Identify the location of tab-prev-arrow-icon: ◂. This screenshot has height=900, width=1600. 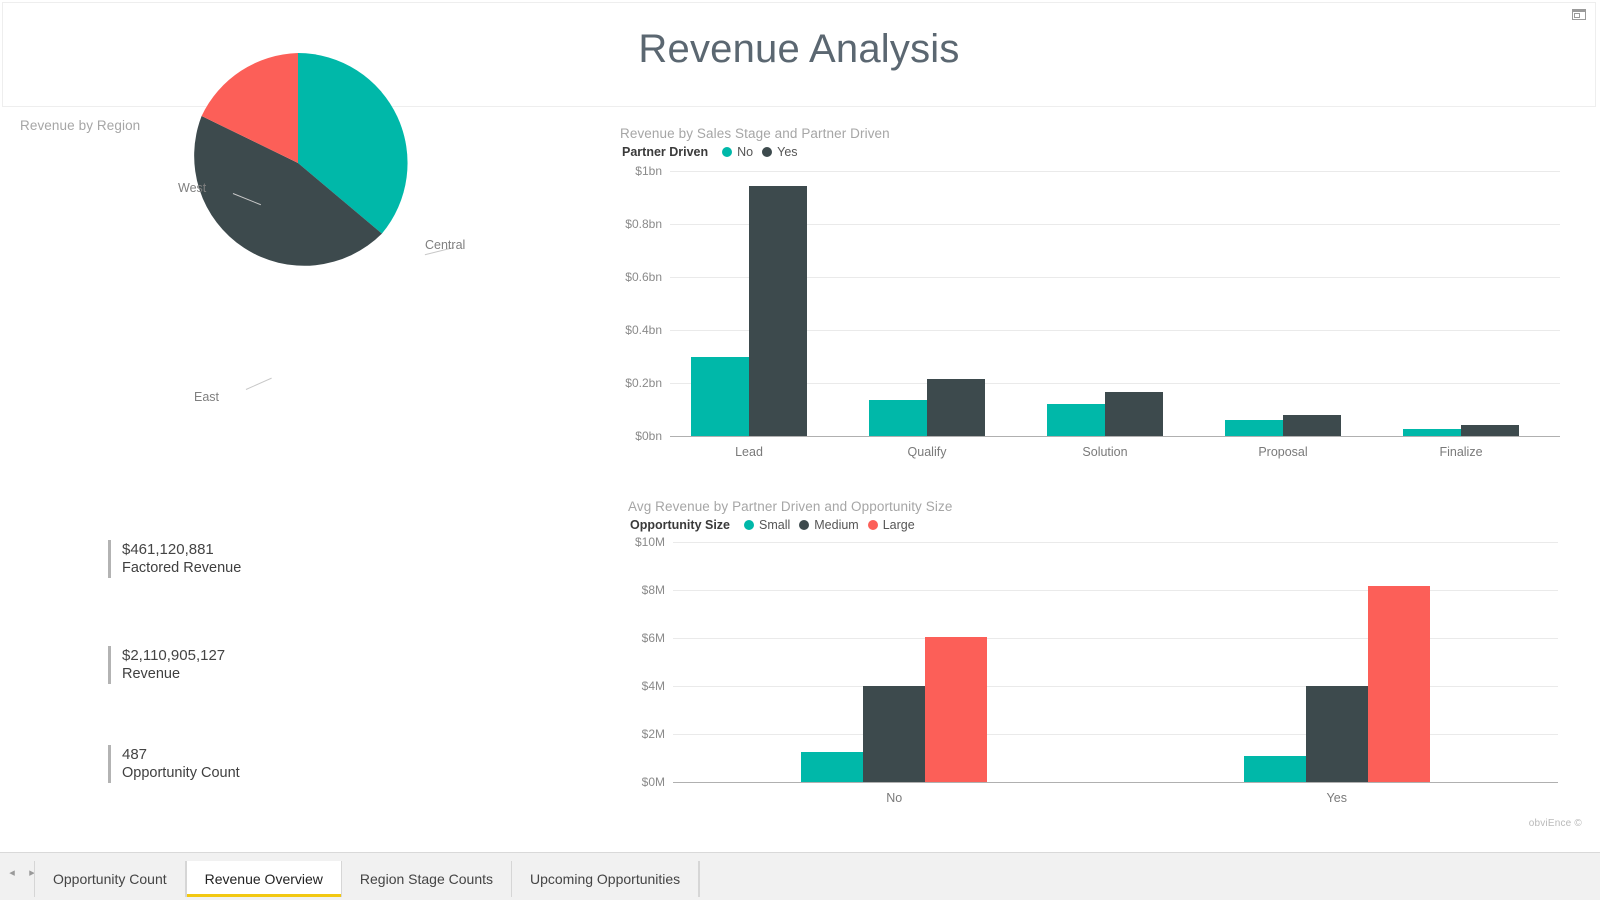
(12, 872).